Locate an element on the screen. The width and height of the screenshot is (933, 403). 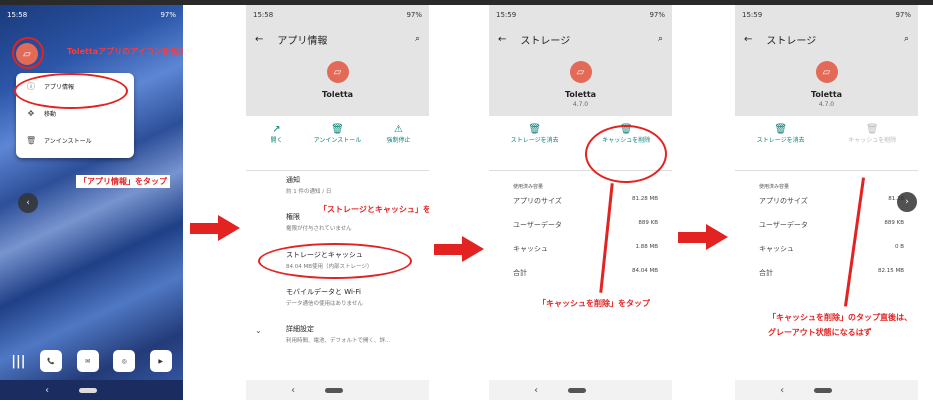
app-drawer-icon: ||| is located at coordinates (18, 361).